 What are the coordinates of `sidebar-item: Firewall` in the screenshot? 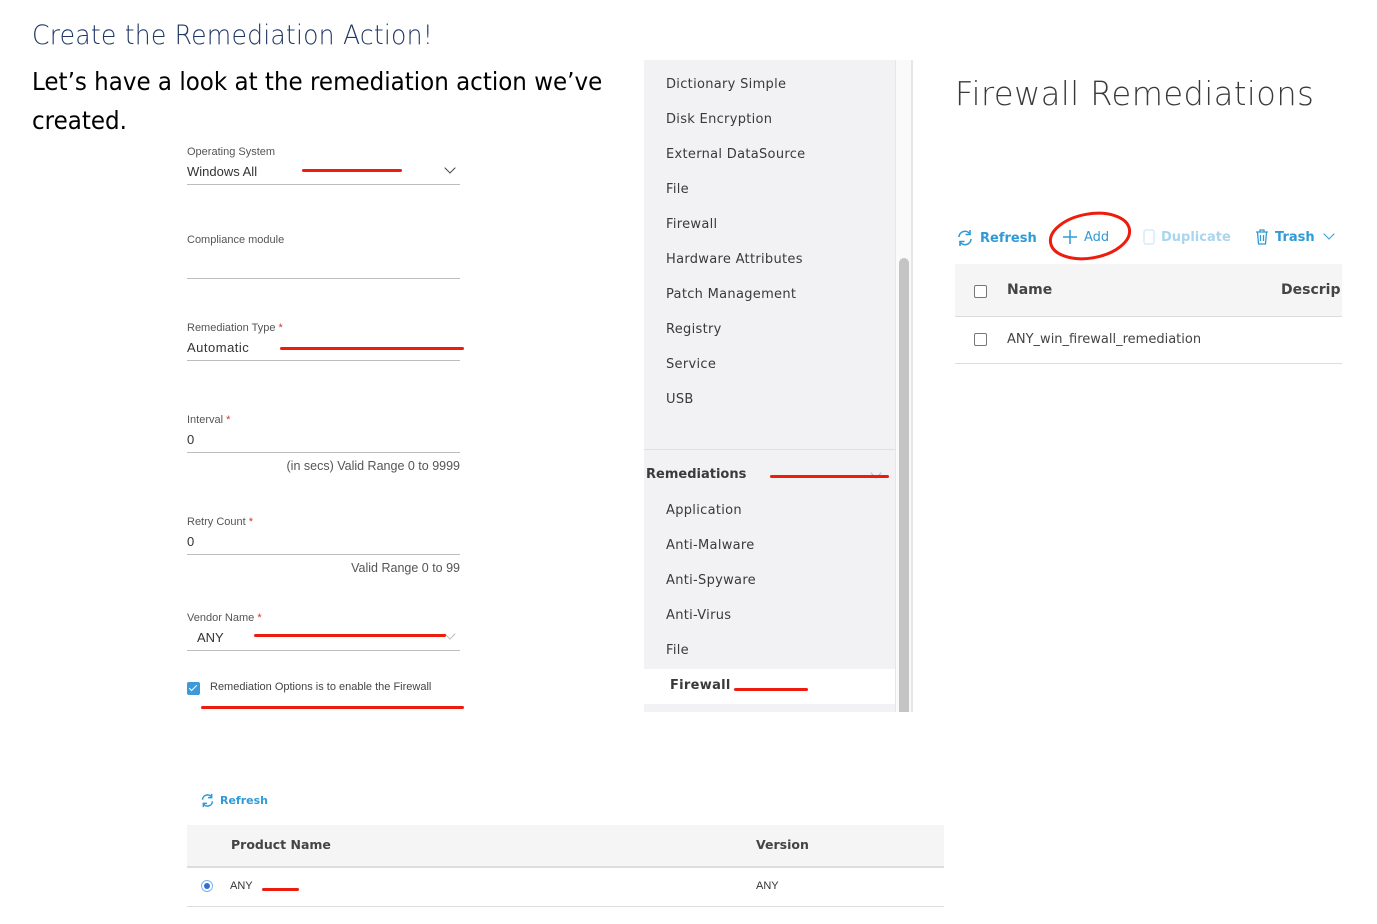 It's located at (691, 224).